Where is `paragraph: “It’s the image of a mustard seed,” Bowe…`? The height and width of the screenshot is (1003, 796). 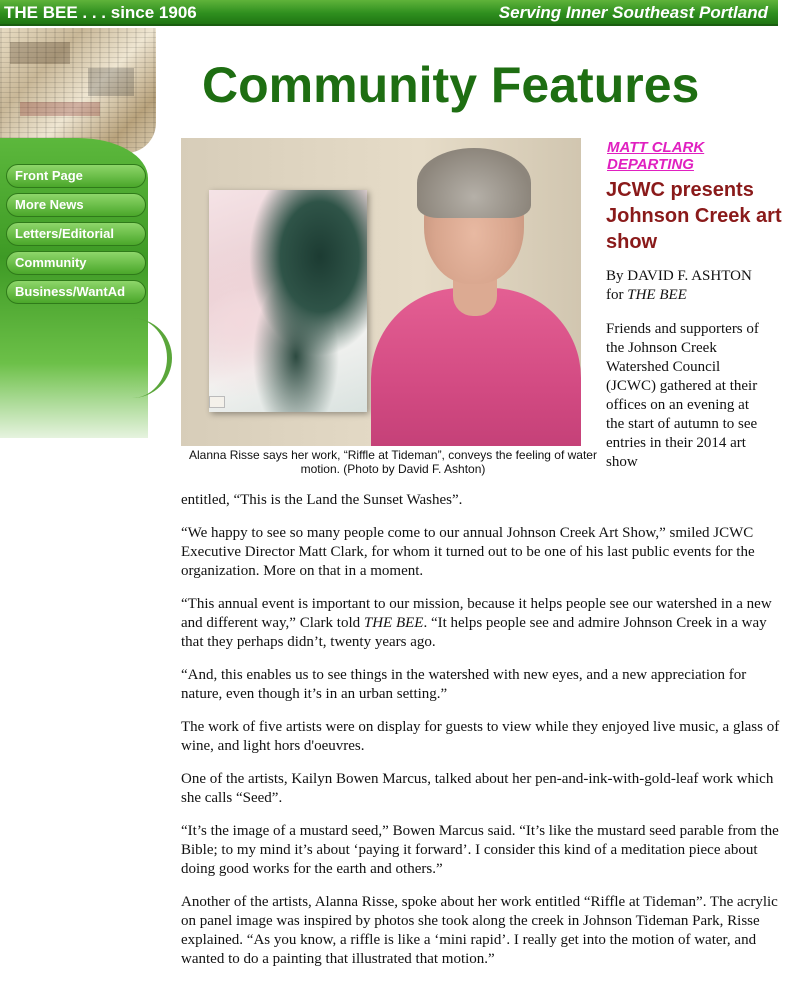 paragraph: “It’s the image of a mustard seed,” Bowe… is located at coordinates (480, 850).